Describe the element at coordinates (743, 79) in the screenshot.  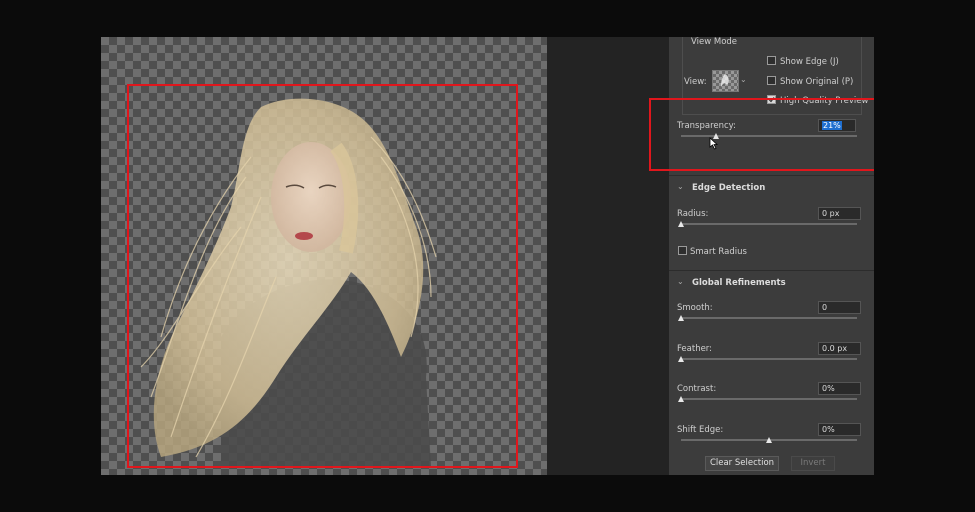
I see `chevron-down-icon: ⌄` at that location.